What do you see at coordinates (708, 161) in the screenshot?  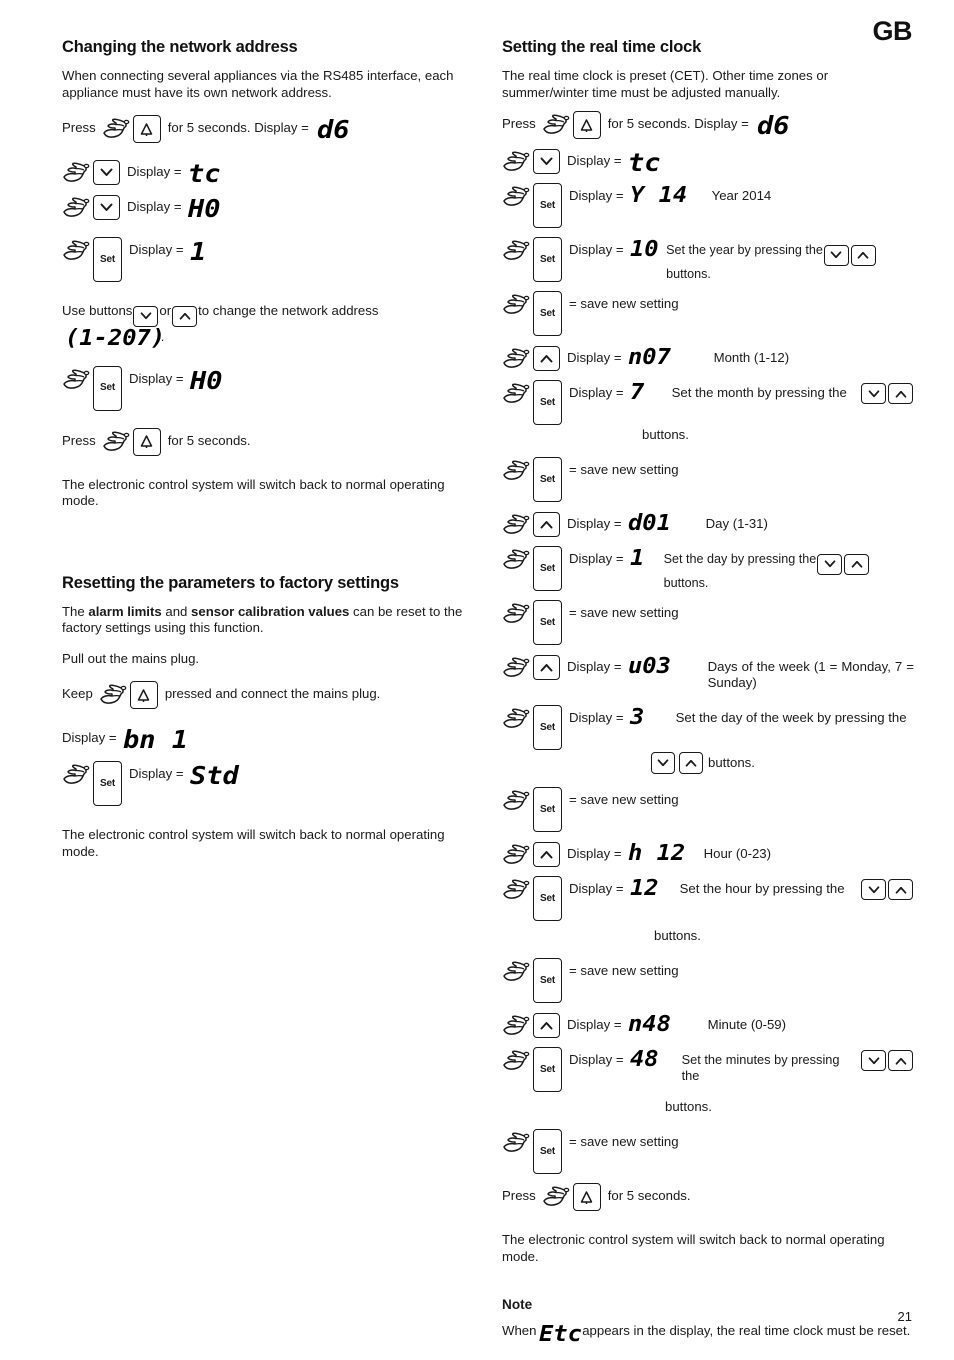 I see `step-rtc-0: Display = tc` at bounding box center [708, 161].